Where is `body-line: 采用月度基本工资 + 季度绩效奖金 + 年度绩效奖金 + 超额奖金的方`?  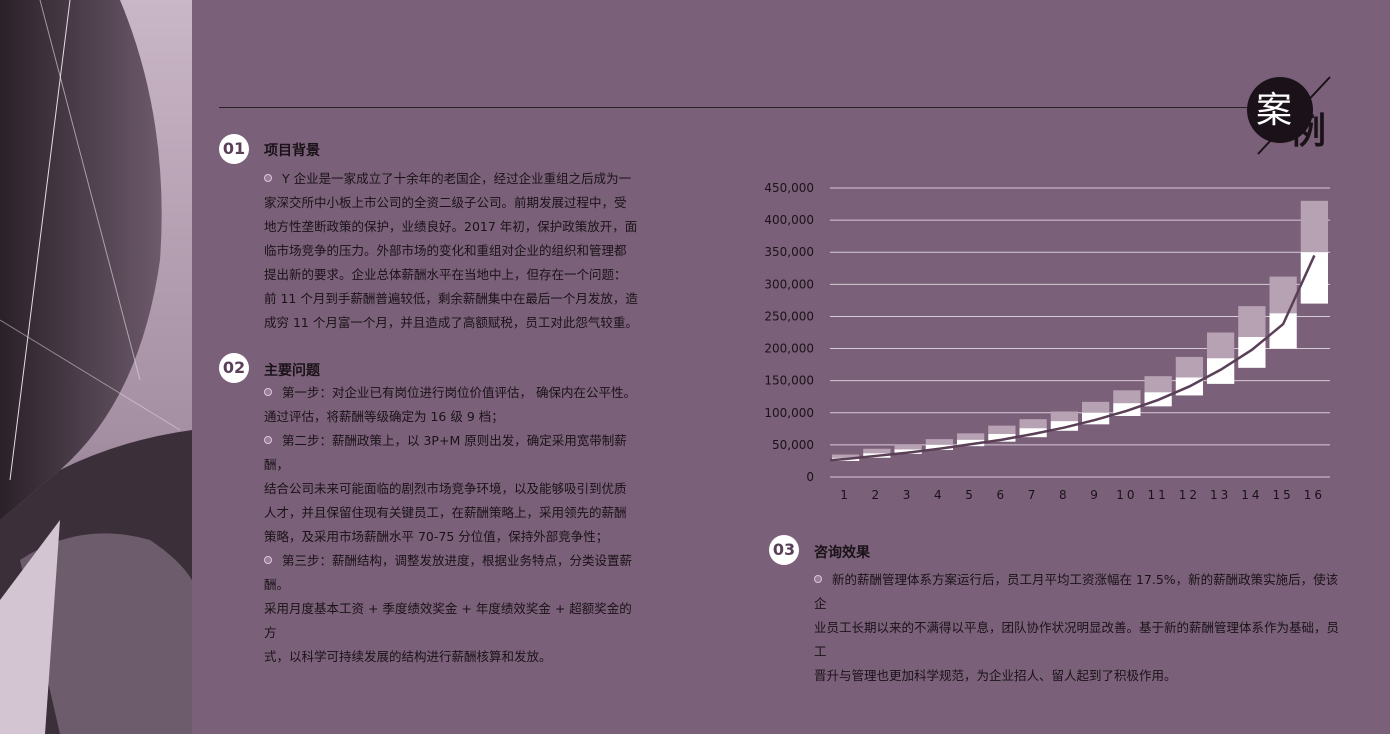 body-line: 采用月度基本工资 + 季度绩效奖金 + 年度绩效奖金 + 超额奖金的方 is located at coordinates (448, 620).